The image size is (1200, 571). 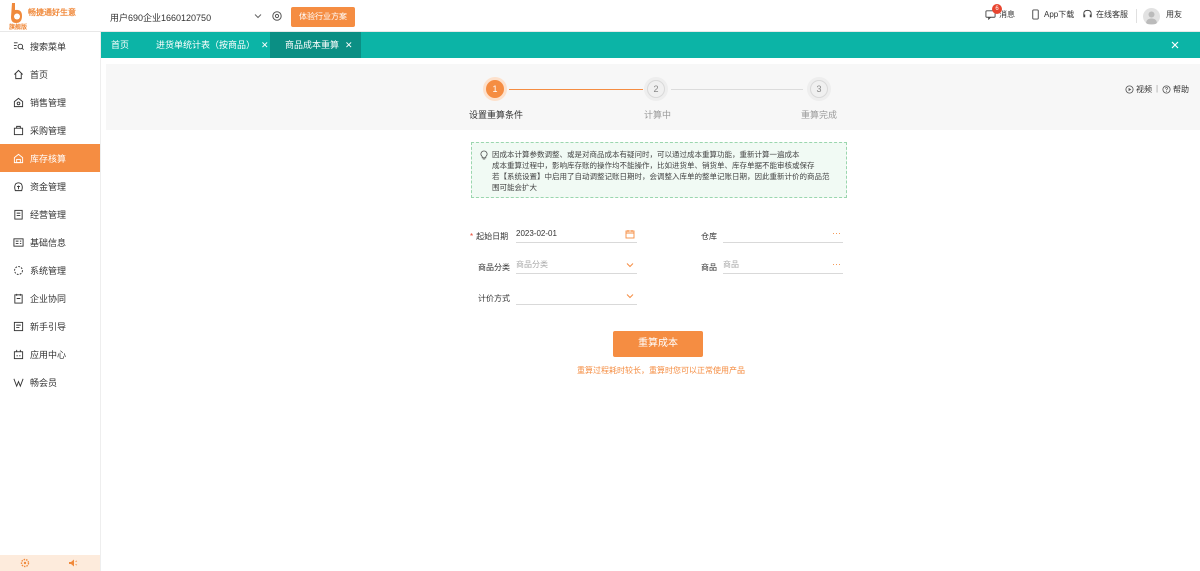 I want to click on tab-label: 进货单统计表（按商品）, so click(x=206, y=45).